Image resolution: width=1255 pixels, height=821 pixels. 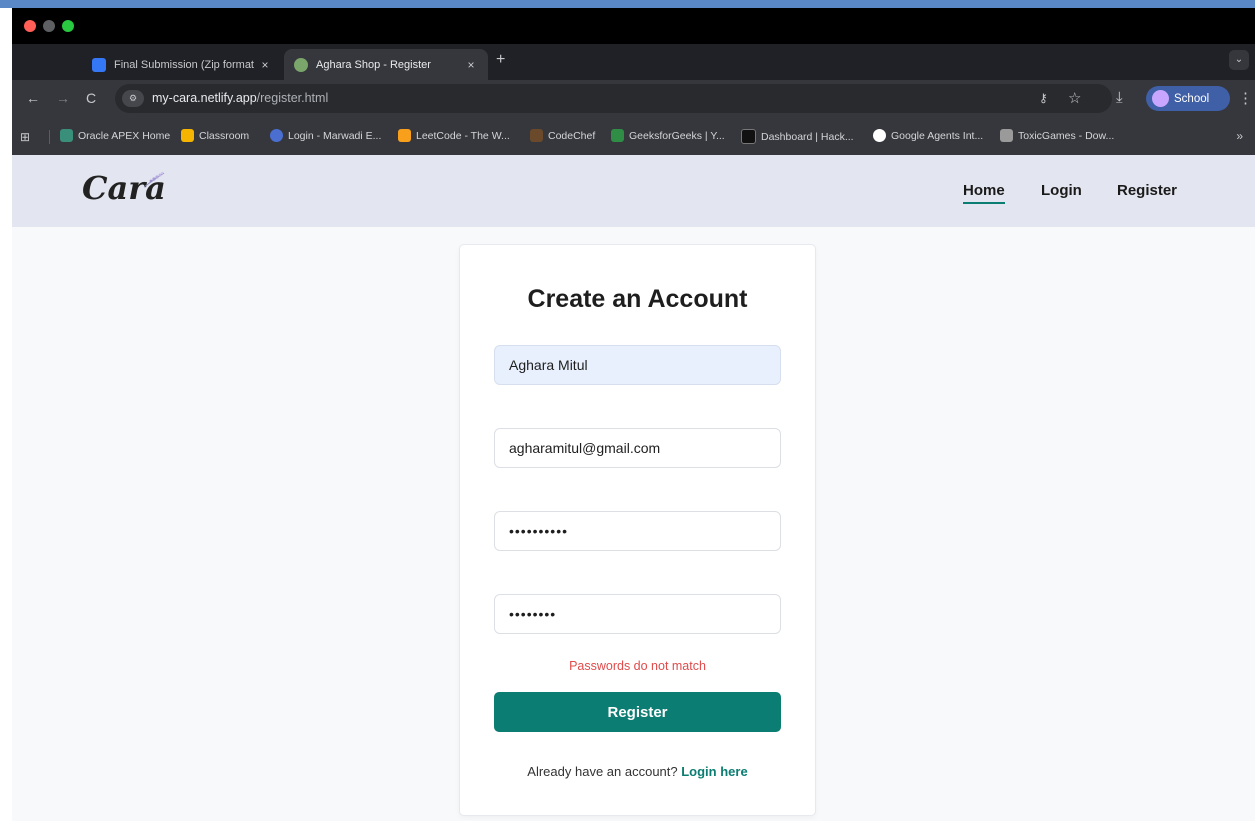 What do you see at coordinates (224, 135) in the screenshot?
I see `bookmark-label: Classroom` at bounding box center [224, 135].